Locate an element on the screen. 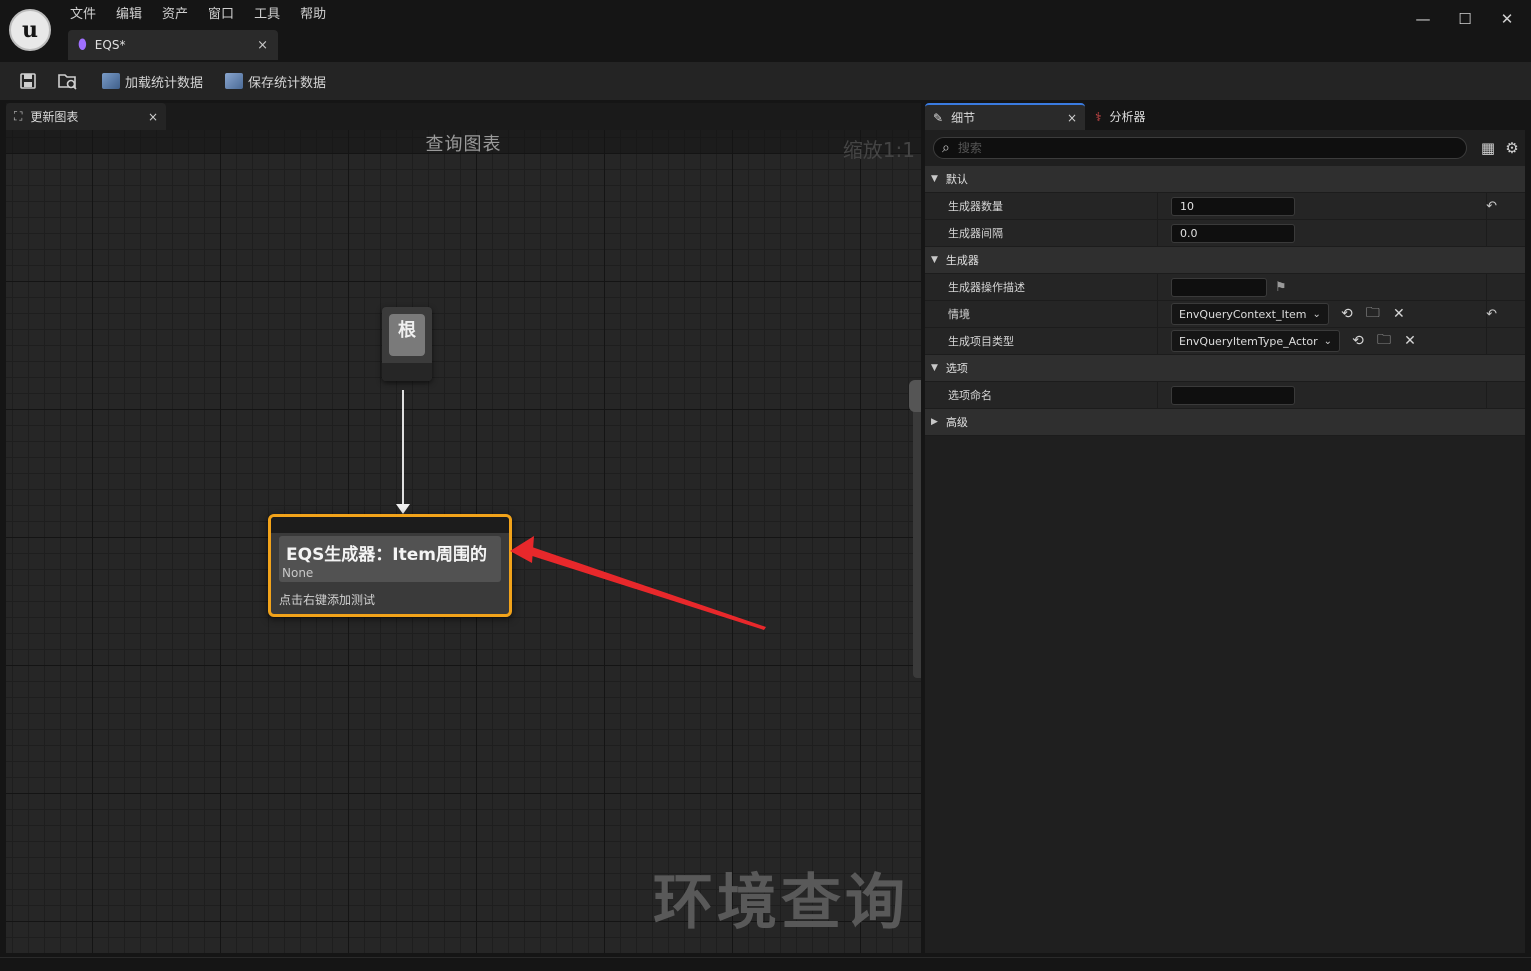 The width and height of the screenshot is (1531, 971). property-row: 生成项目类型 EnvQueryItemType_Actor ⌄ ⟲ 🗀 ✕ is located at coordinates (1225, 341).